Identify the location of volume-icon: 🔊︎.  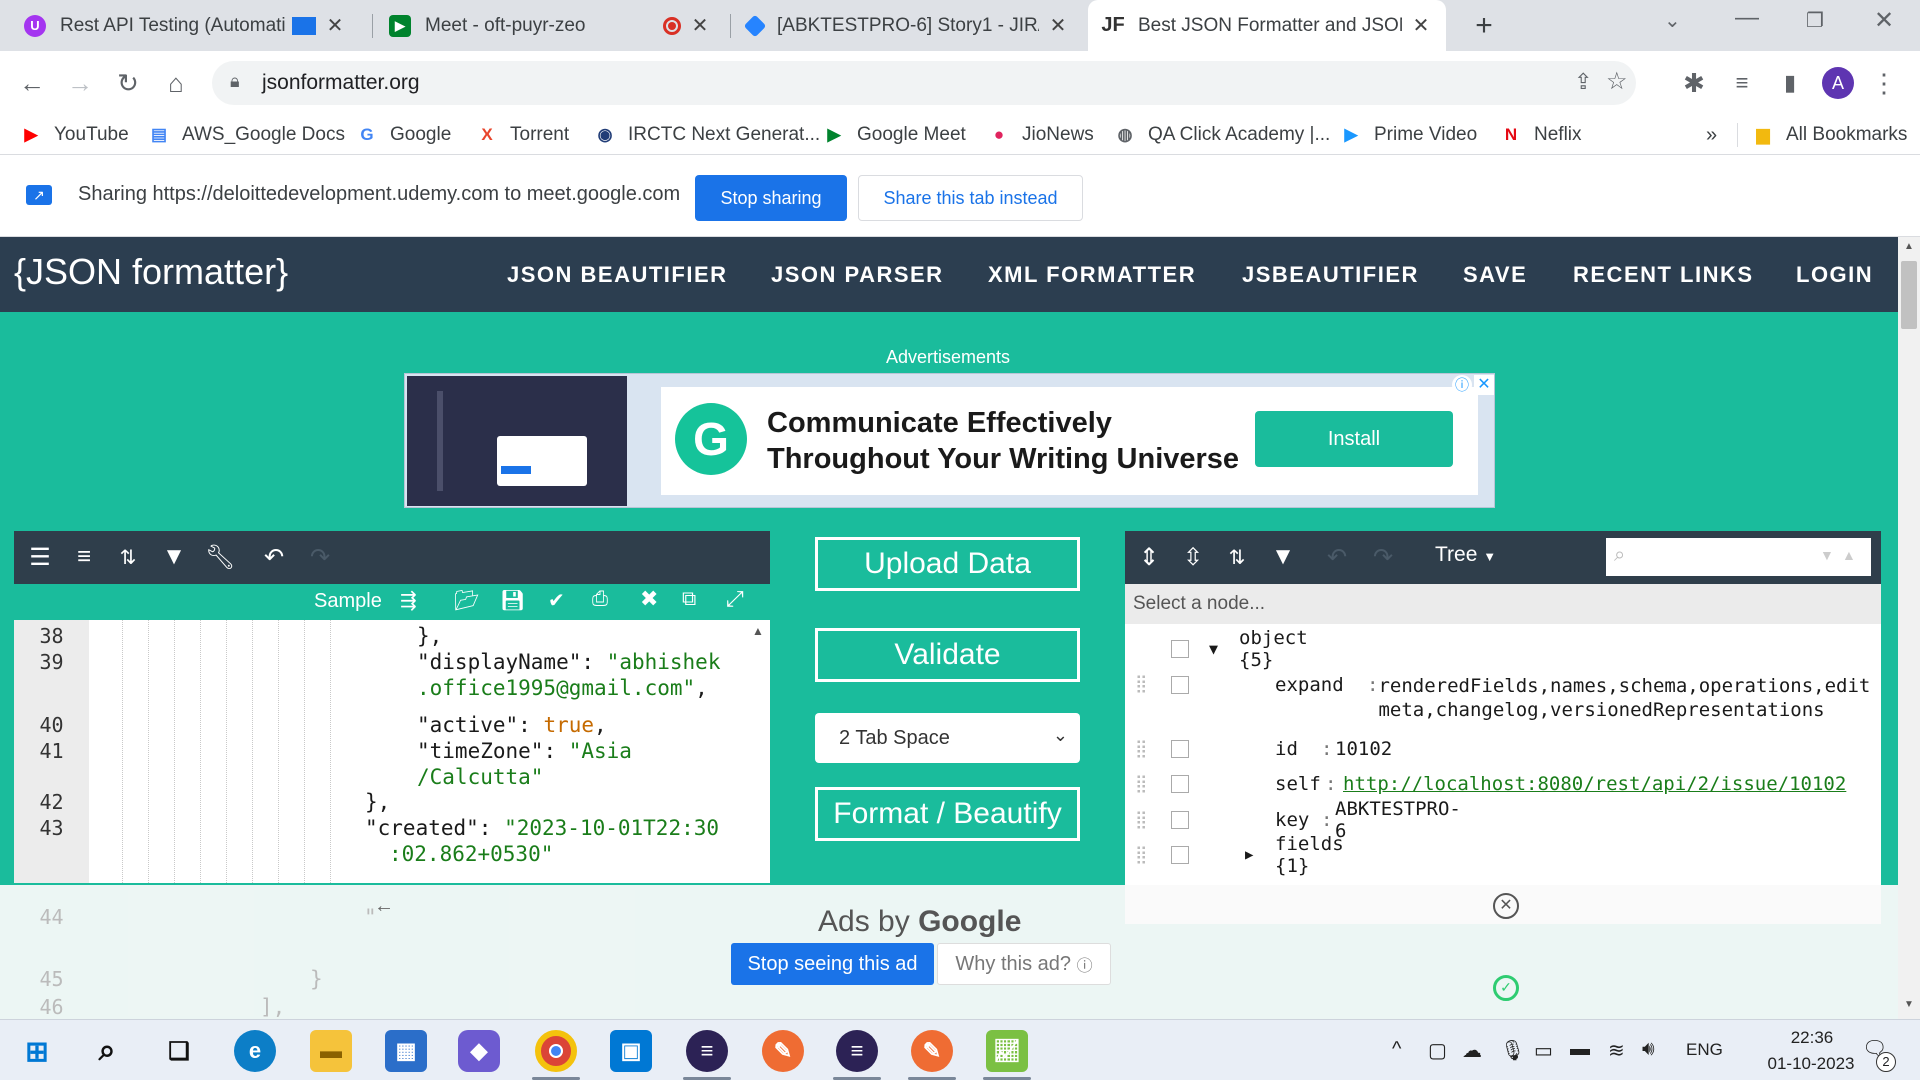
(1648, 1049).